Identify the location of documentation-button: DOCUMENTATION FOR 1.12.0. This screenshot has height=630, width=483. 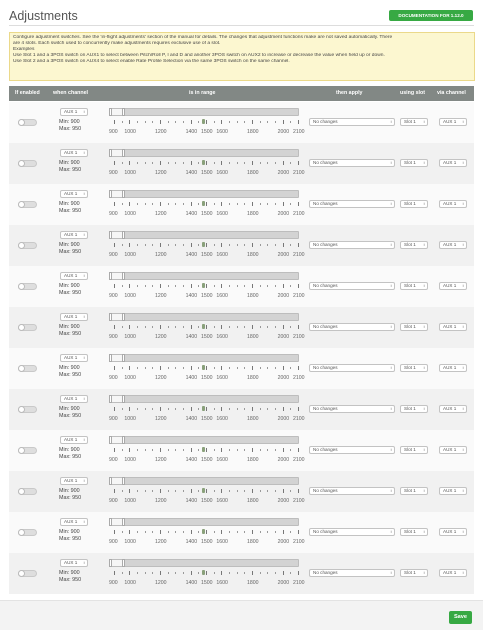
(431, 15).